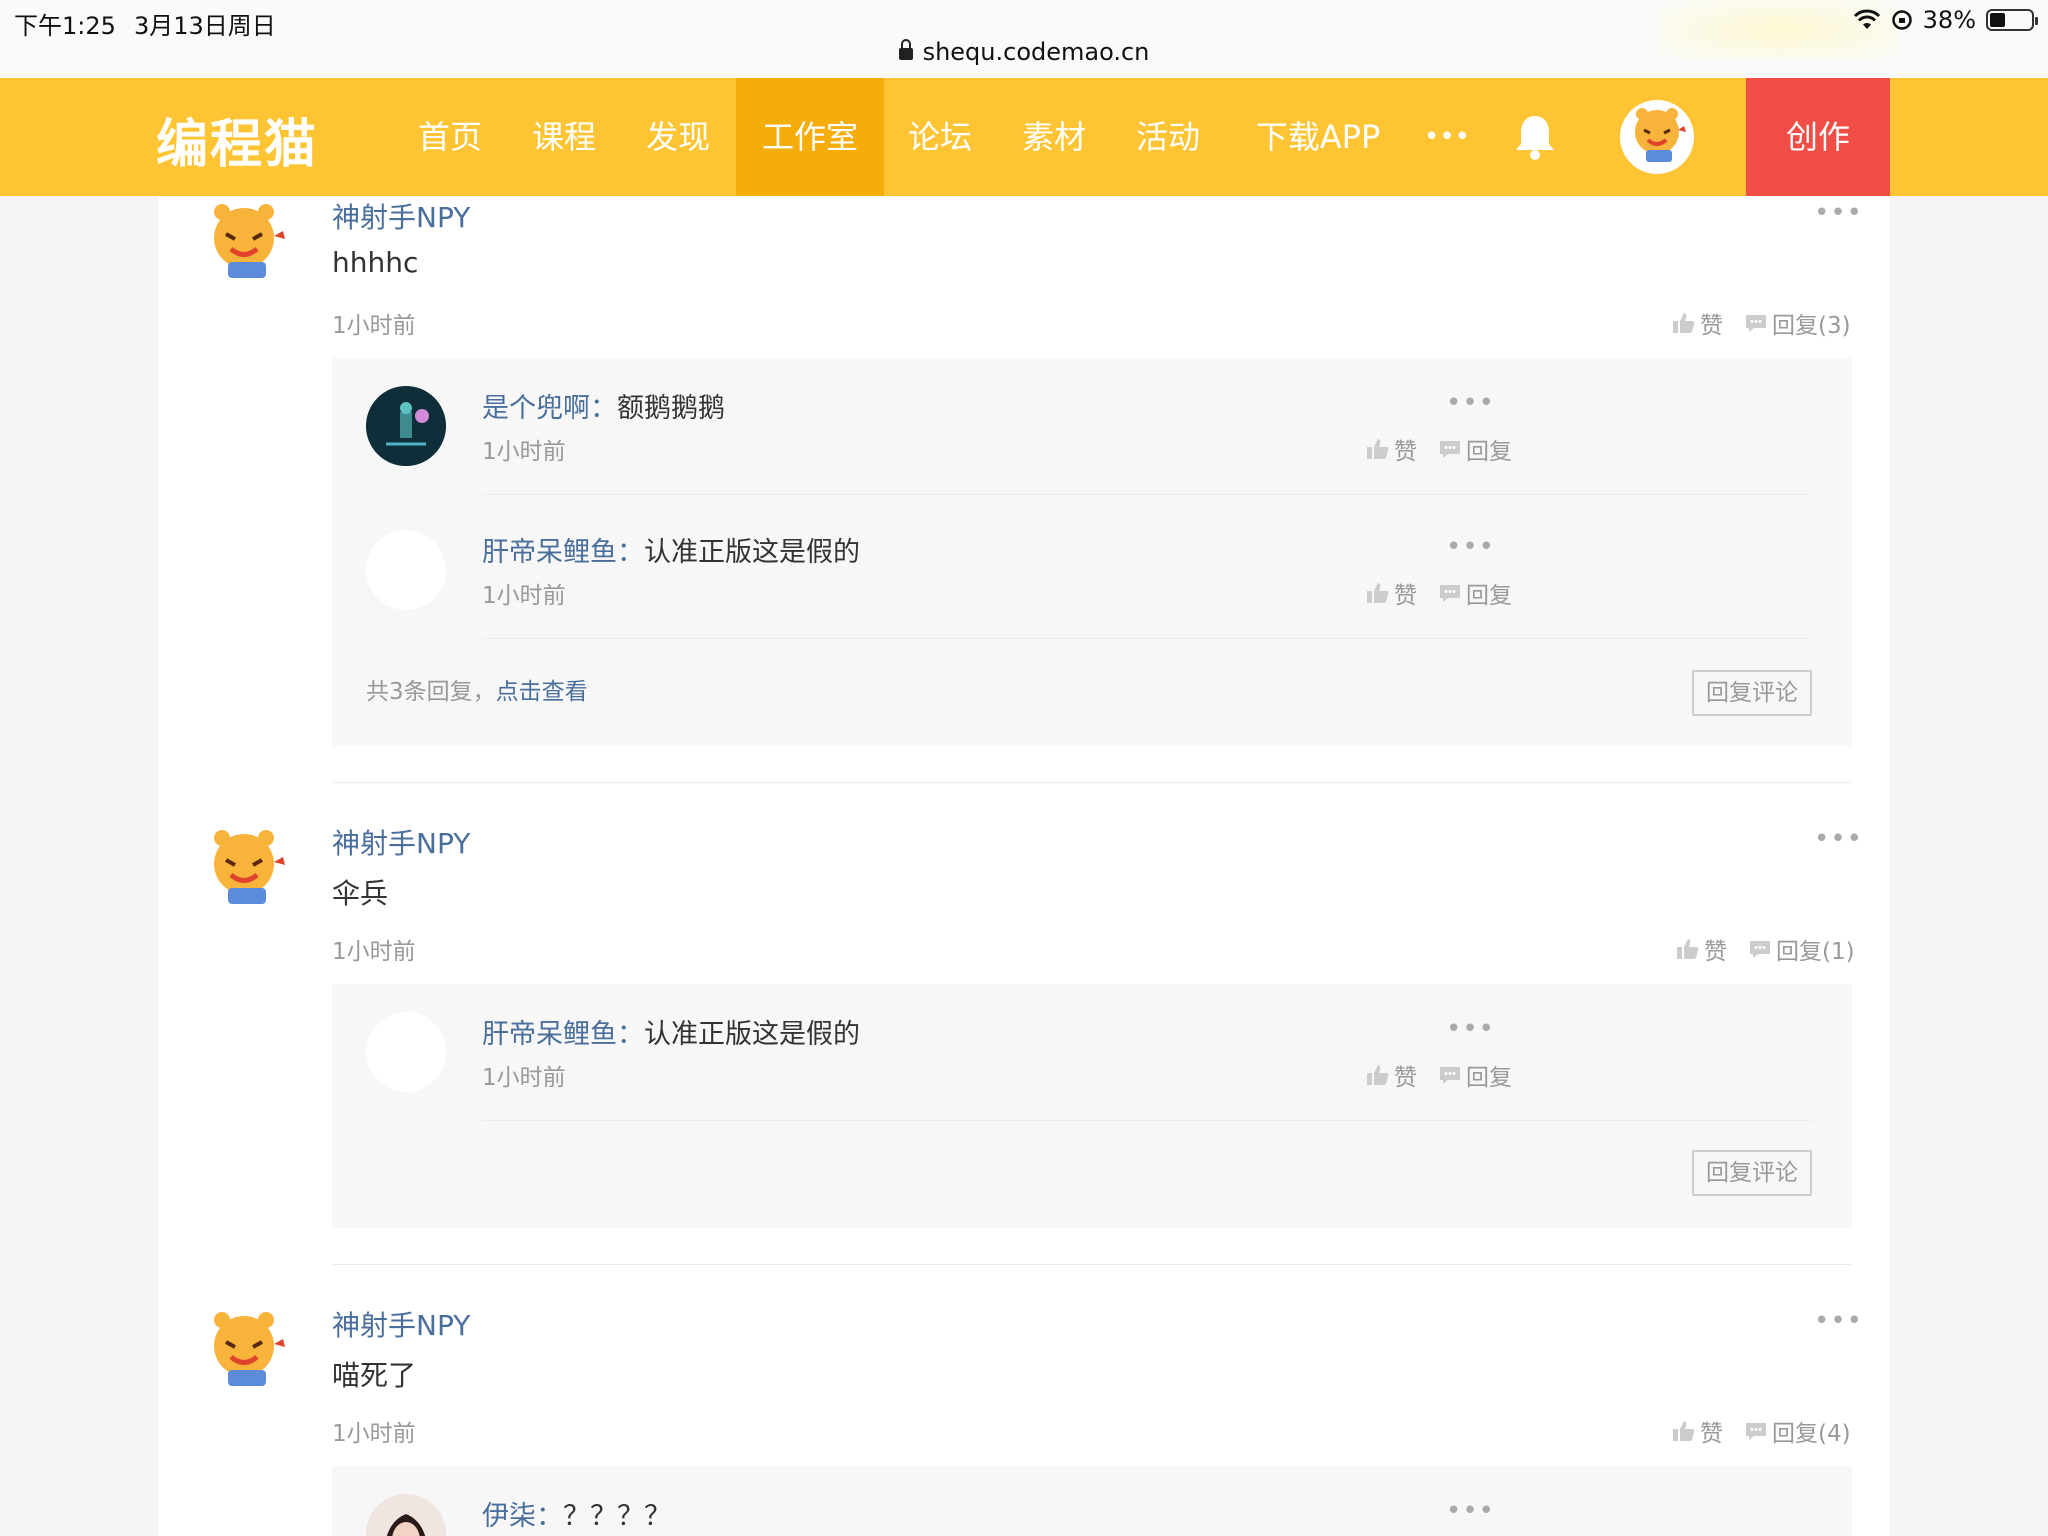 The image size is (2048, 1536). Describe the element at coordinates (509, 1516) in the screenshot. I see `reply-username: 伊柒` at that location.